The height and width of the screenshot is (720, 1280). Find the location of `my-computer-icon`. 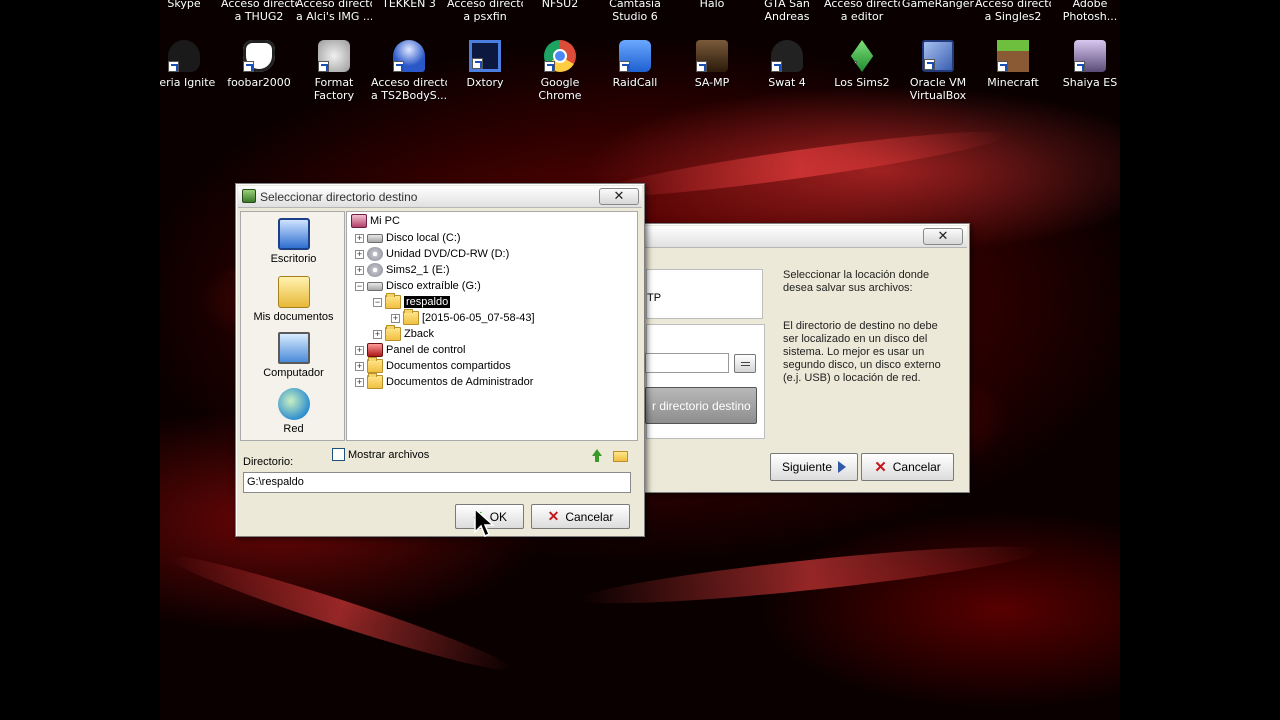

my-computer-icon is located at coordinates (359, 221).